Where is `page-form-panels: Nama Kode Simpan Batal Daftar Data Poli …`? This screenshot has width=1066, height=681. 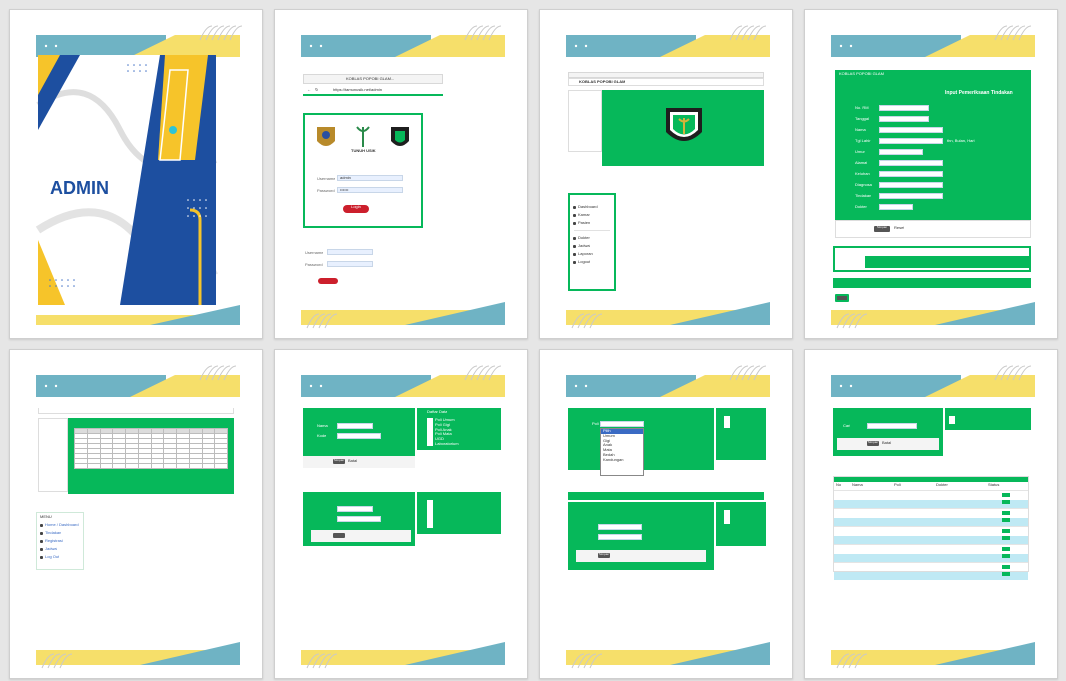 page-form-panels: Nama Kode Simpan Batal Daftar Data Poli … is located at coordinates (401, 514).